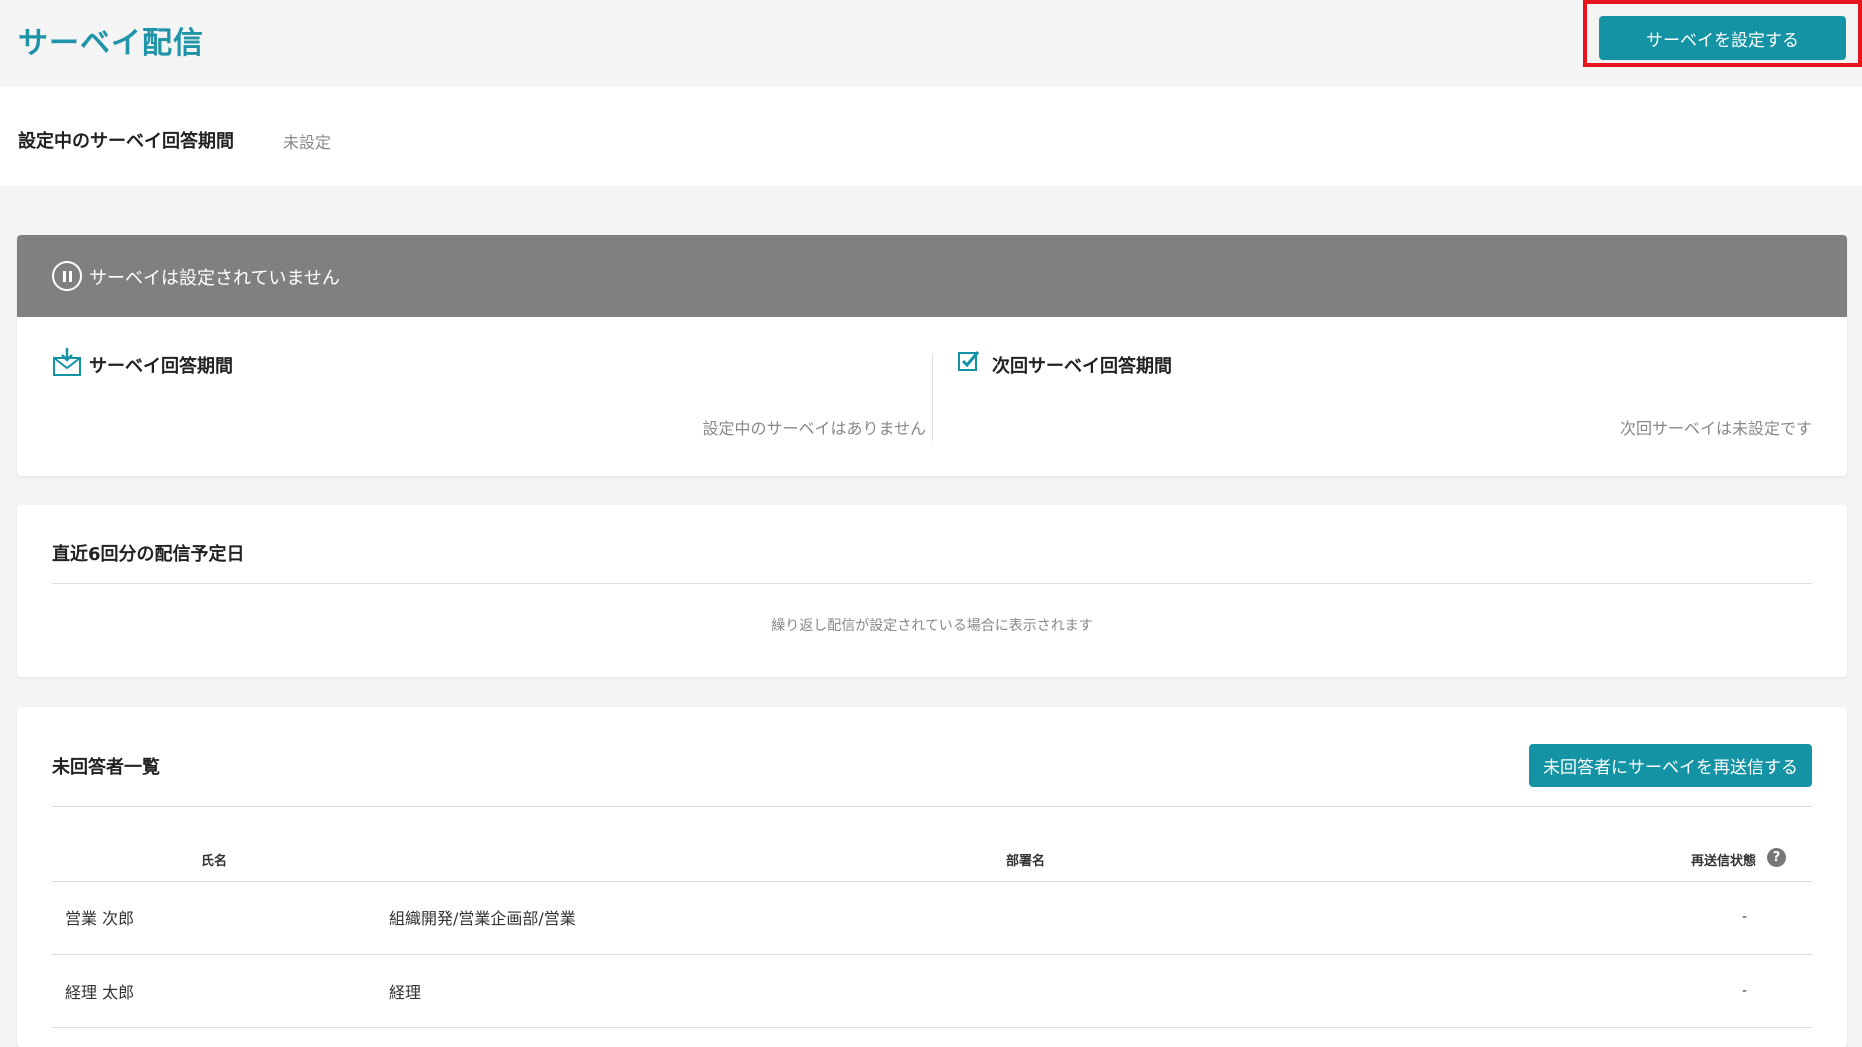  What do you see at coordinates (100, 918) in the screenshot?
I see `row-name: 営業 次郎` at bounding box center [100, 918].